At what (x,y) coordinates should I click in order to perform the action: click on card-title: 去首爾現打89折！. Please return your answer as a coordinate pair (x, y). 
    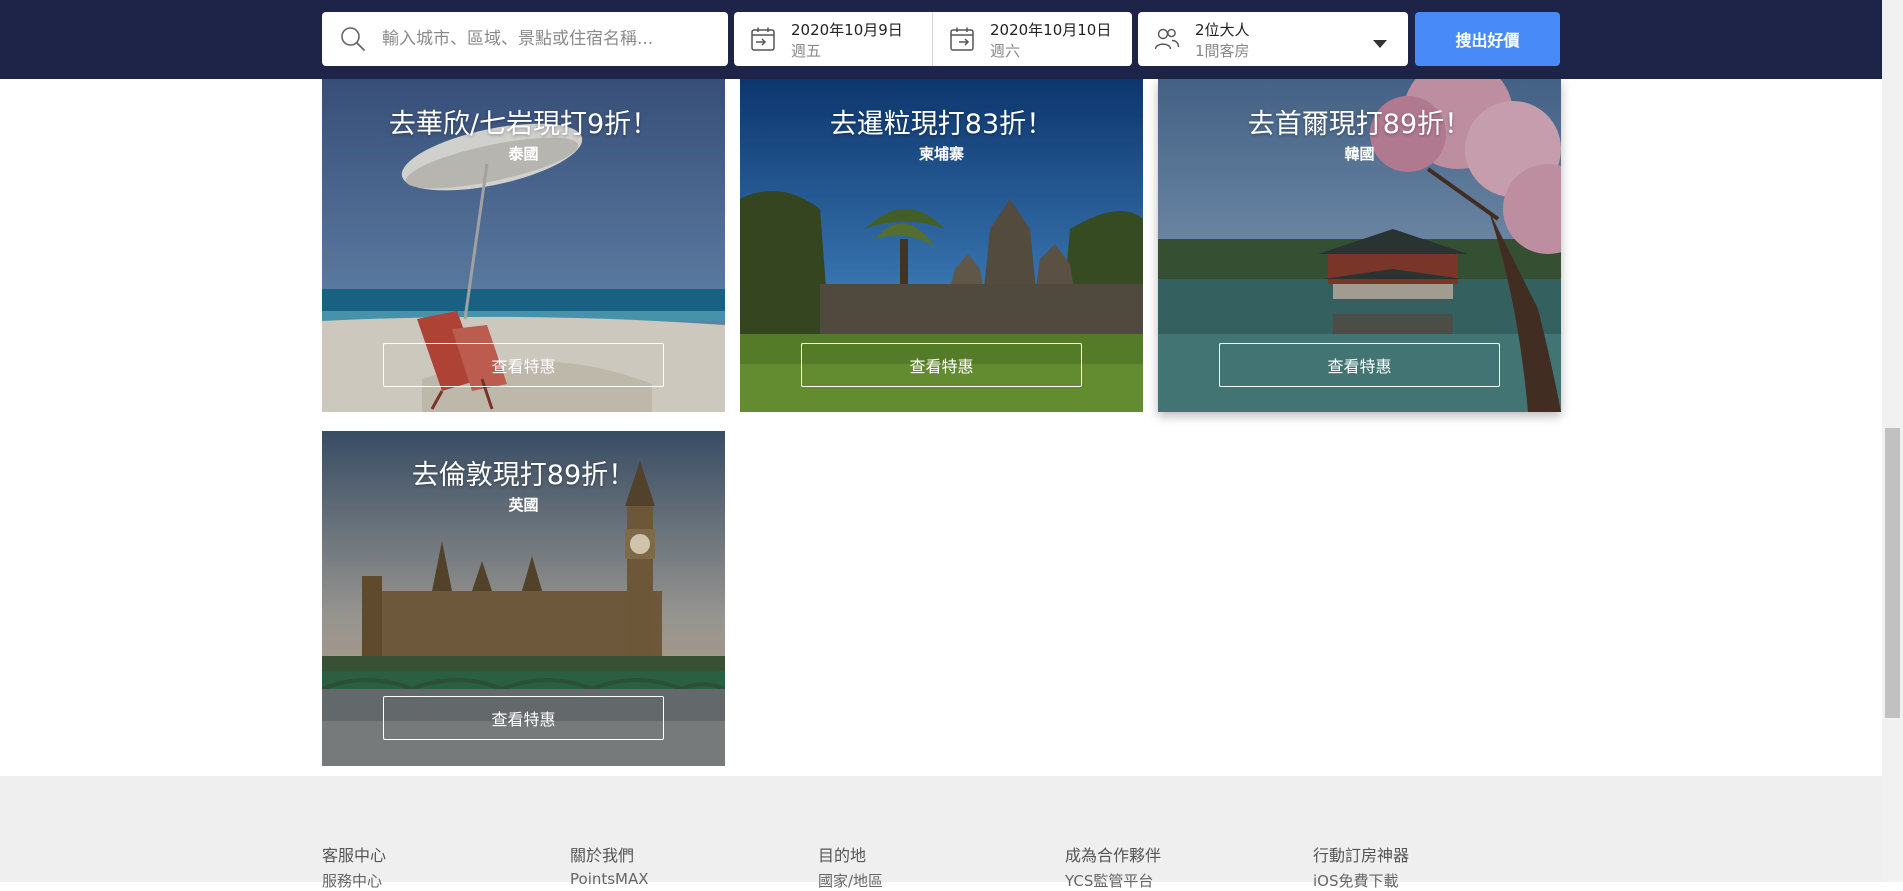
    Looking at the image, I should click on (1359, 124).